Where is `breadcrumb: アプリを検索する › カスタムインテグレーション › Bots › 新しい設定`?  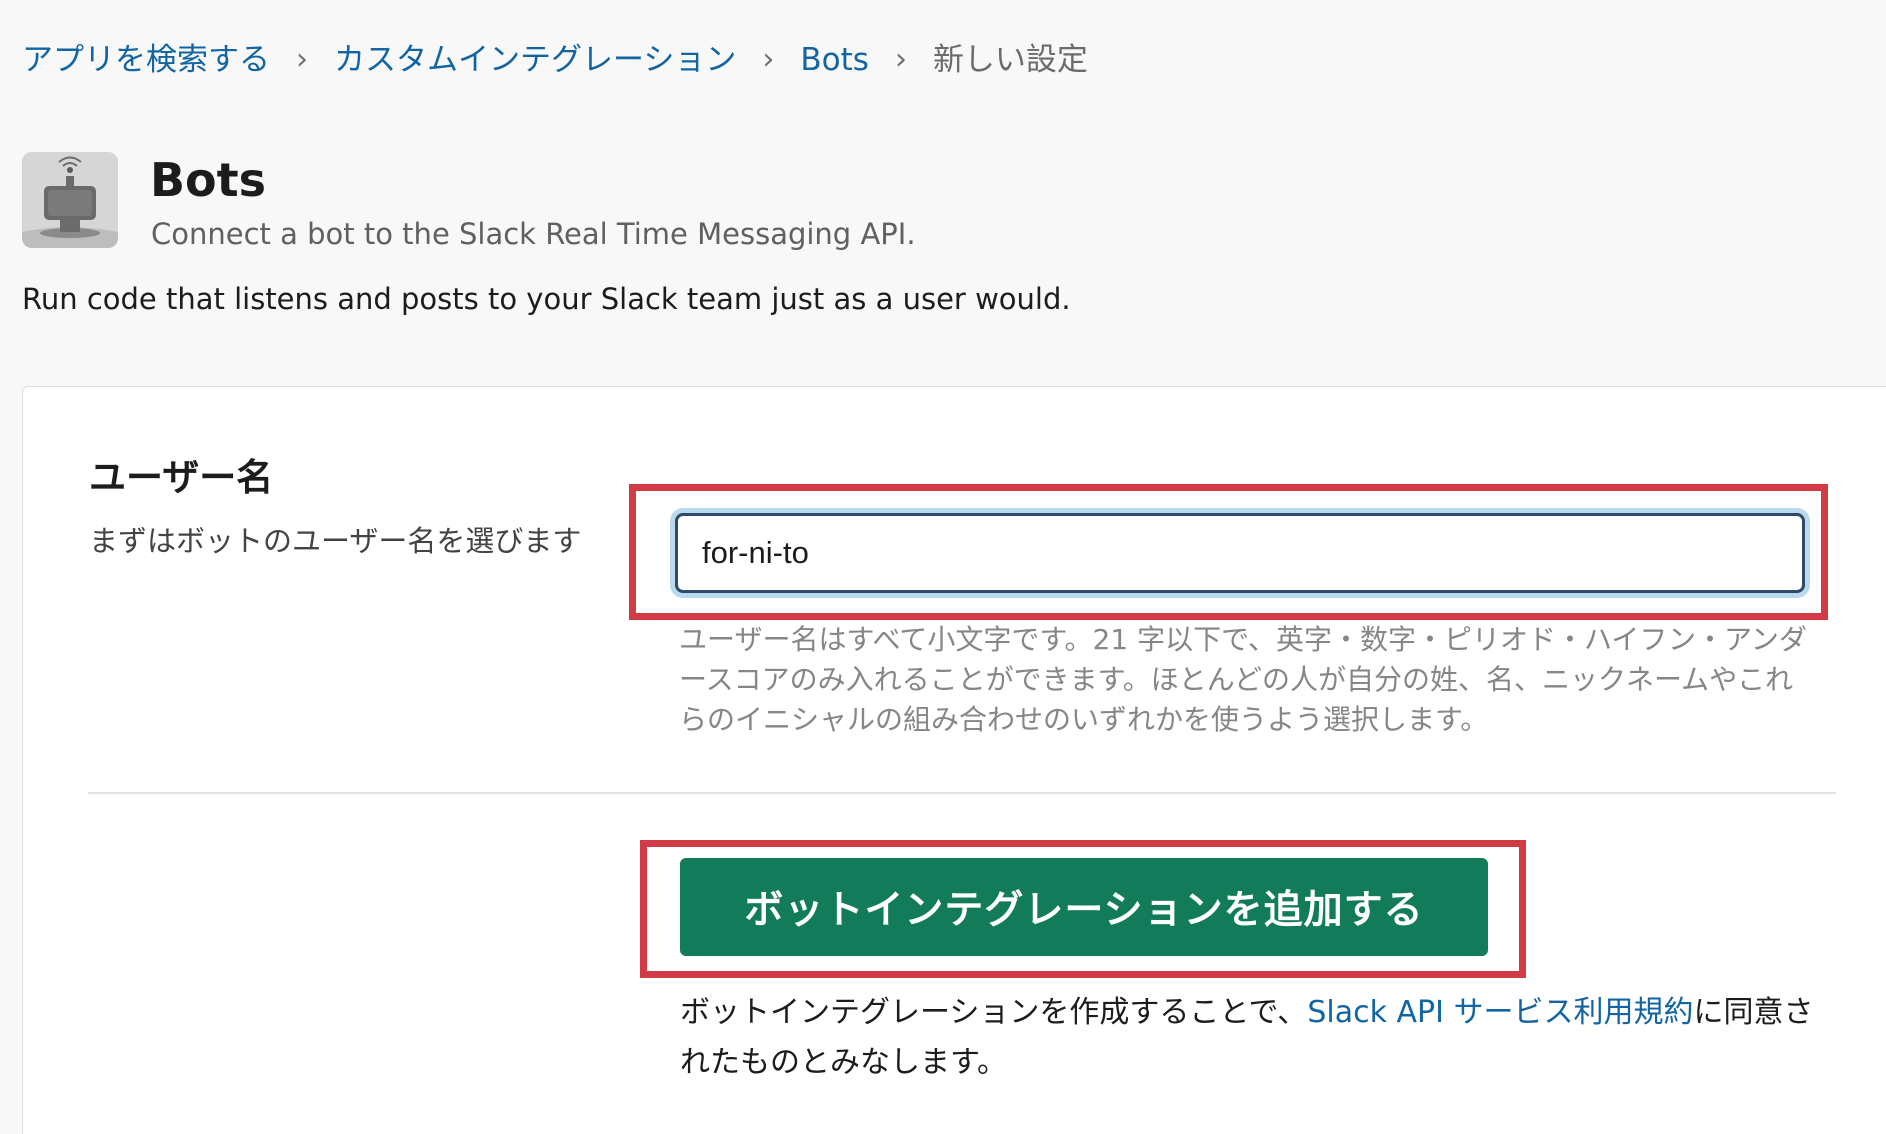
breadcrumb: アプリを検索する › カスタムインテグレーション › Bots › 新しい設定 is located at coordinates (555, 60).